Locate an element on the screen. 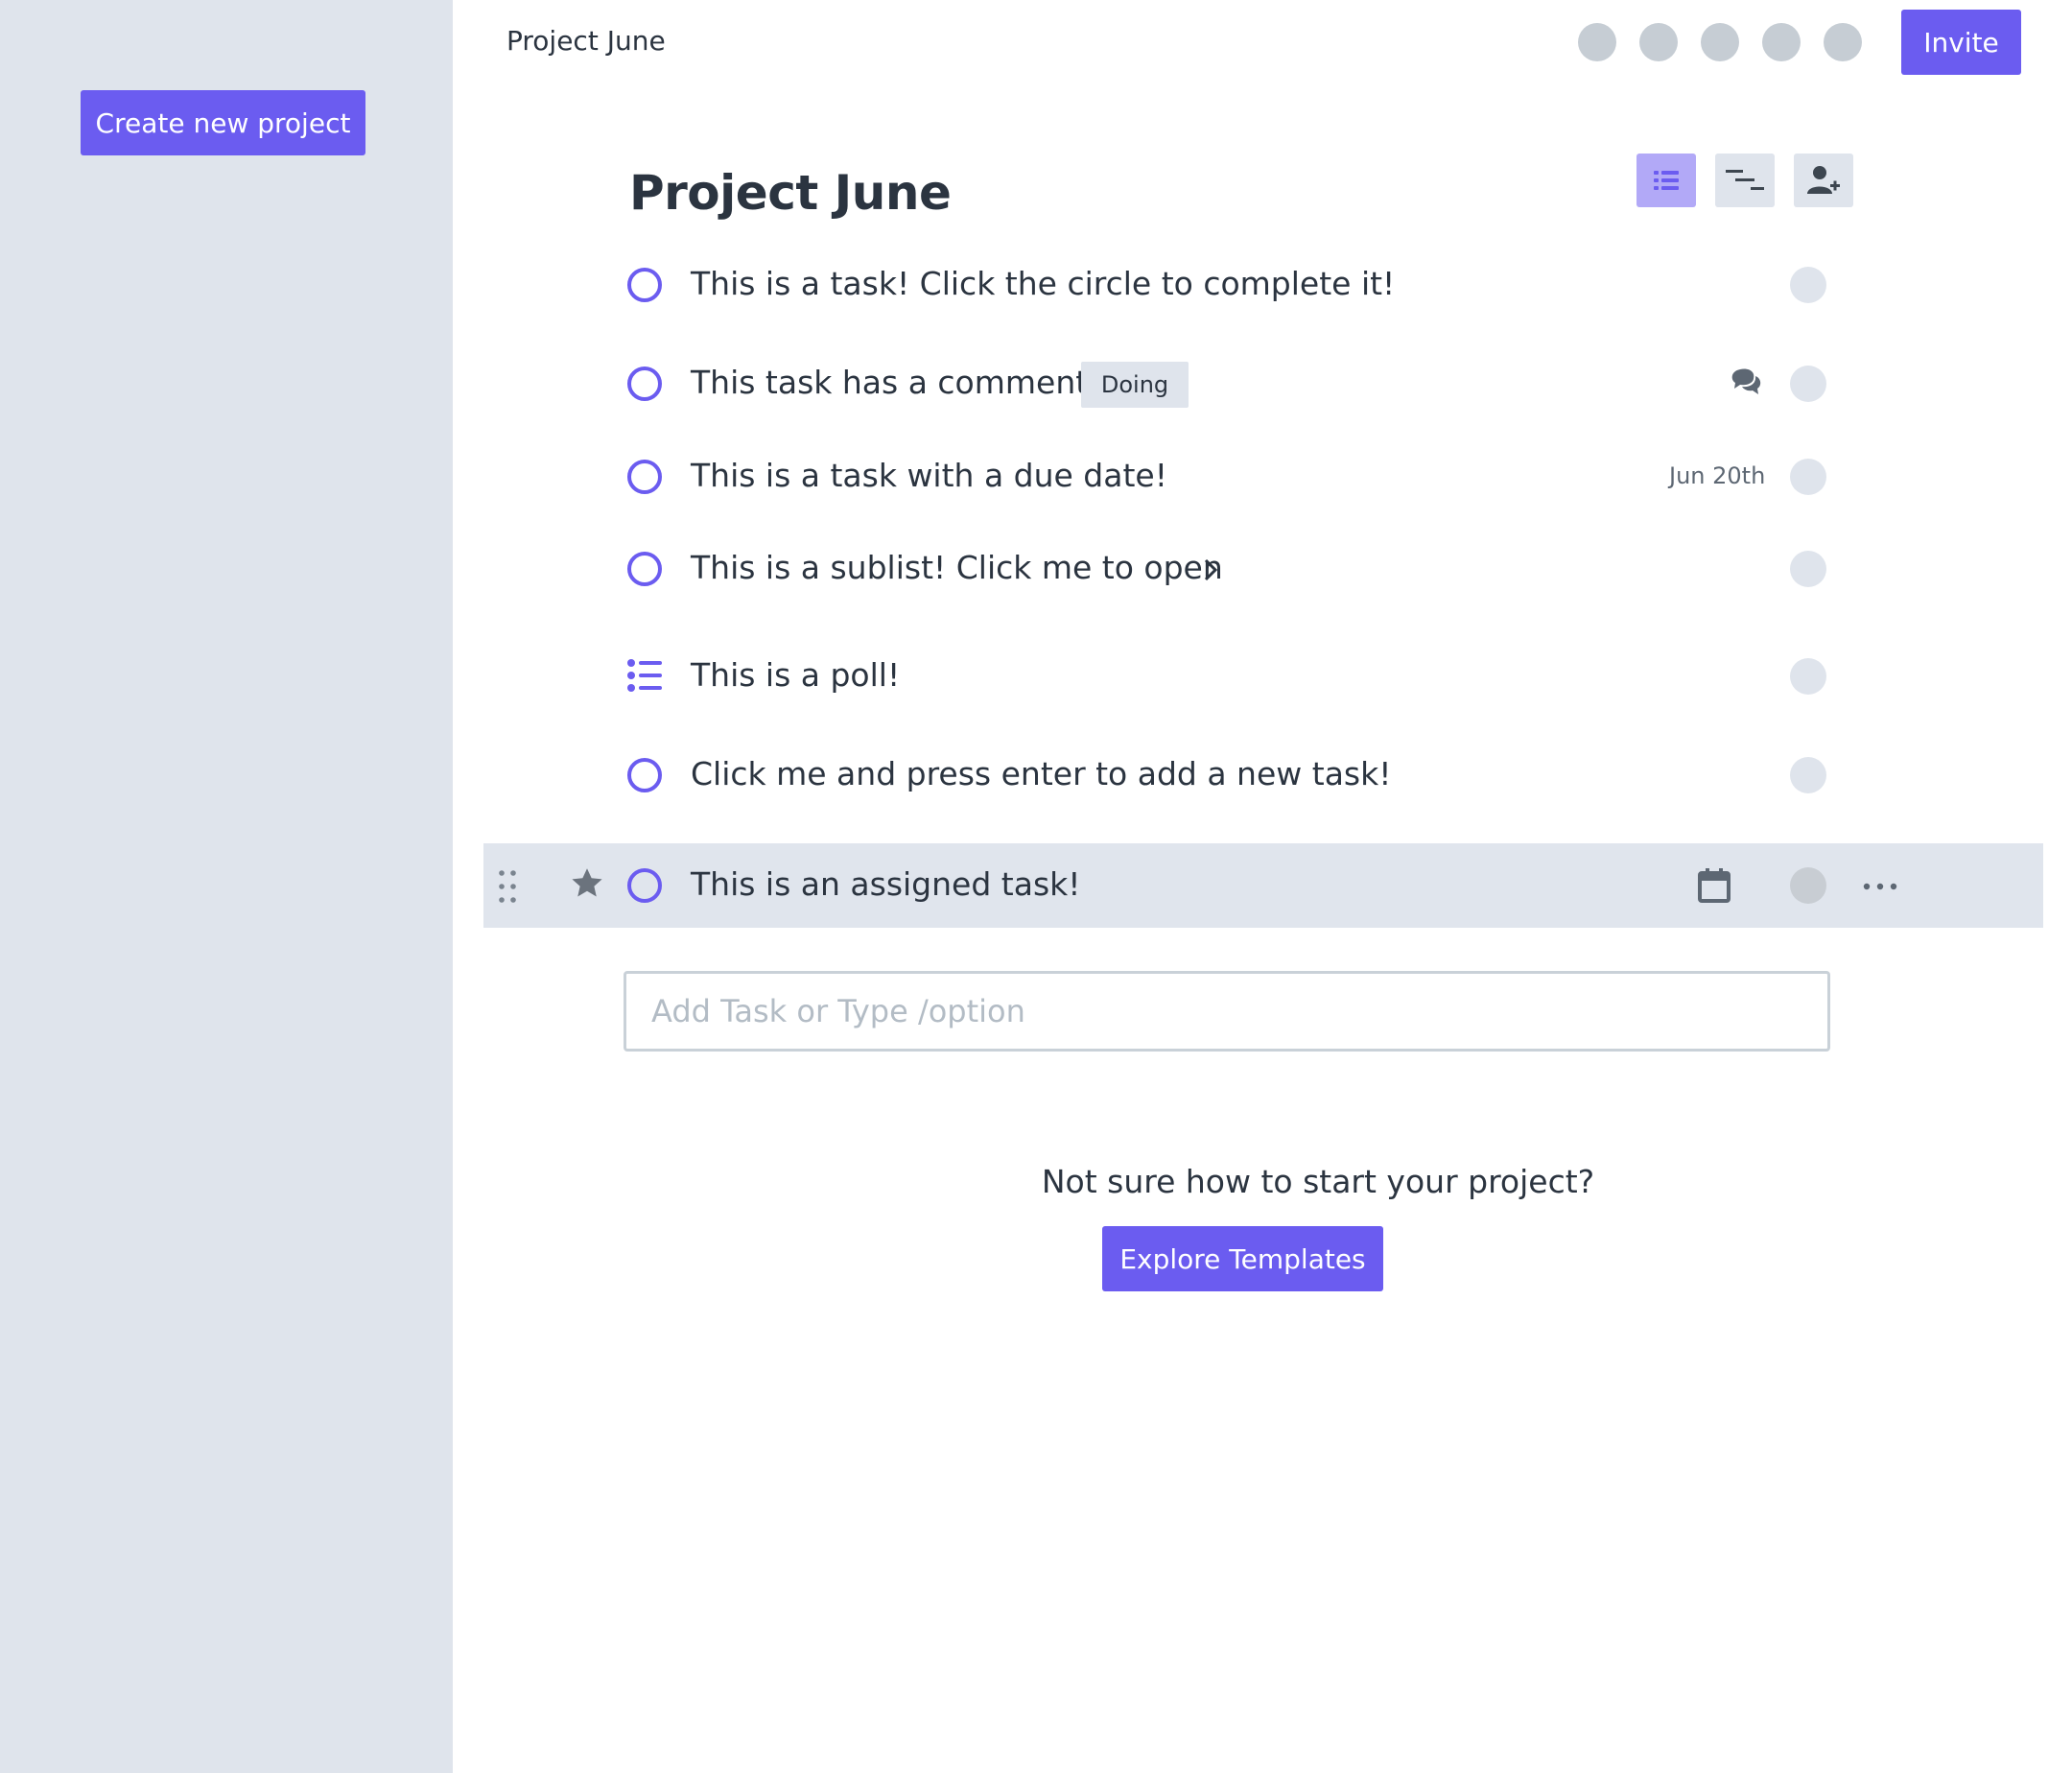 Image resolution: width=2072 pixels, height=1773 pixels. task-row: This is a sublist! Click me to open is located at coordinates (1262, 569).